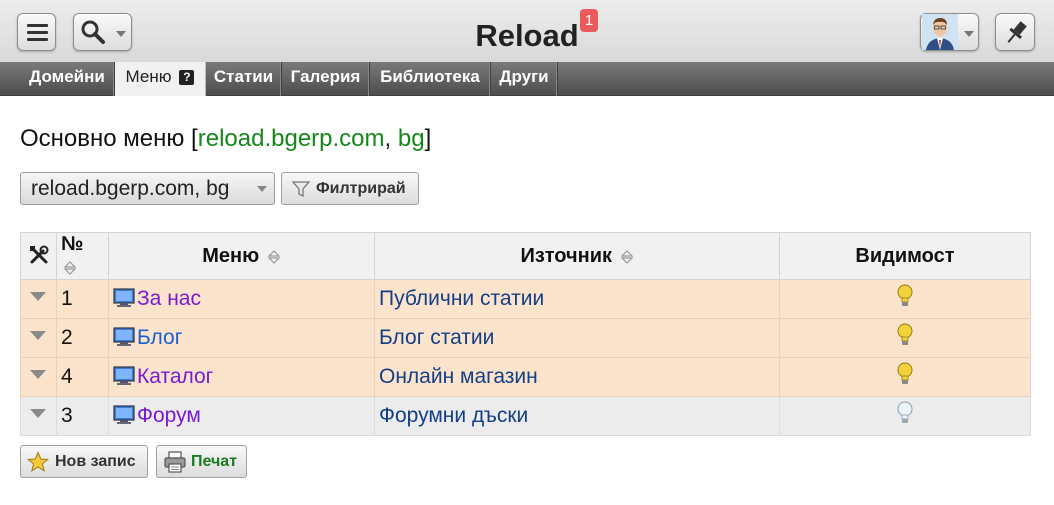 This screenshot has height=505, width=1054. I want to click on search-button, so click(102, 32).